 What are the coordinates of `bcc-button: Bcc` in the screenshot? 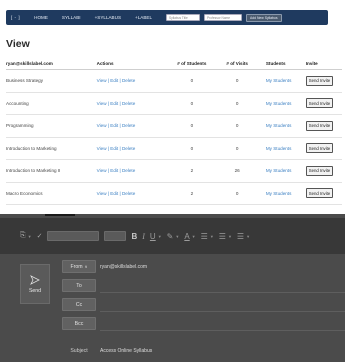 It's located at (79, 323).